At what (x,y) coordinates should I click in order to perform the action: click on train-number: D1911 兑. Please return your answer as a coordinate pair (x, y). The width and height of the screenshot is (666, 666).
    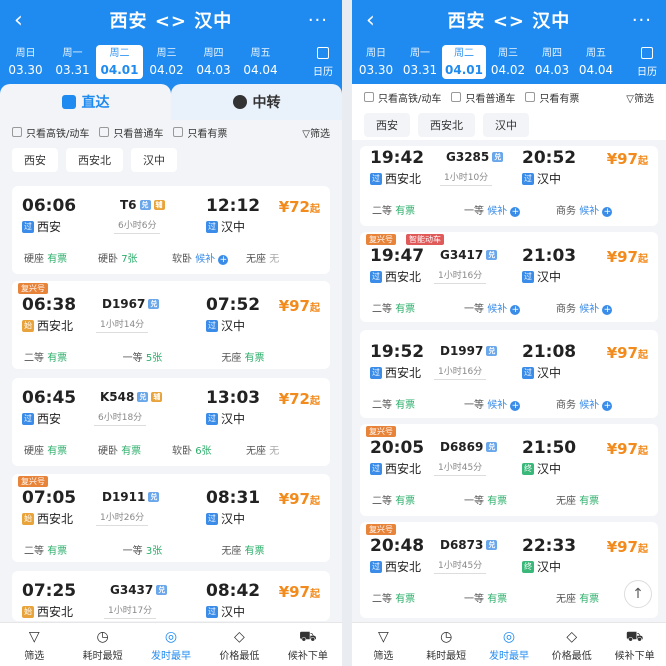
    Looking at the image, I should click on (131, 497).